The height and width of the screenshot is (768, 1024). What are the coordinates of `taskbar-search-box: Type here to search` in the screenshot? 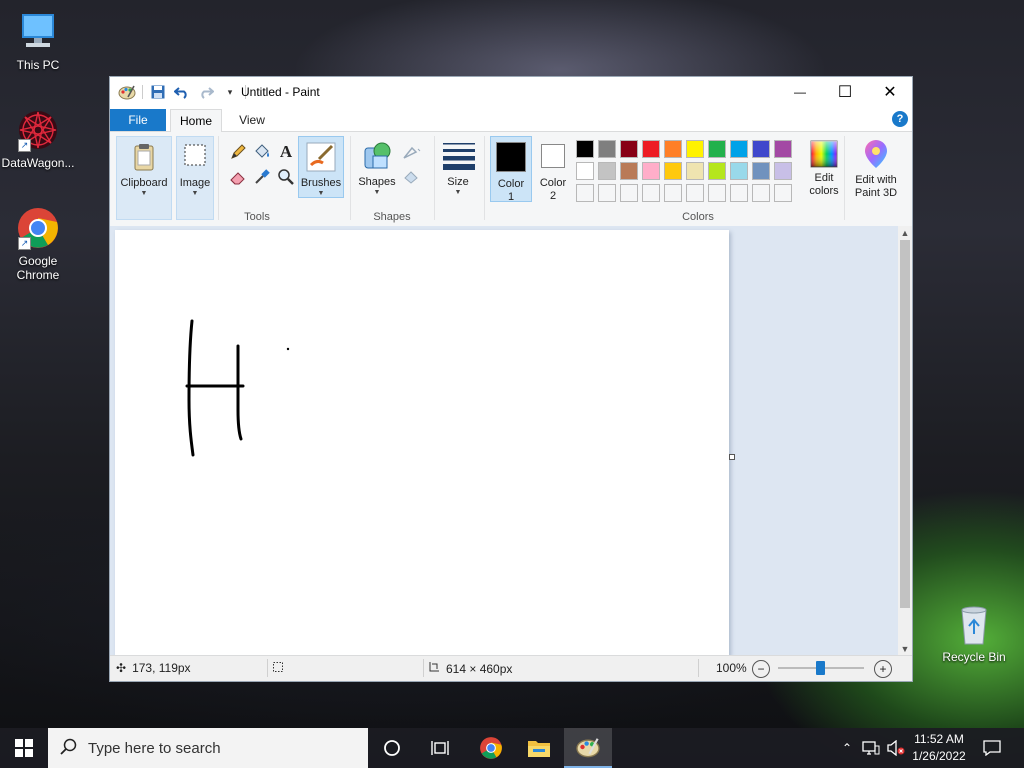 It's located at (208, 748).